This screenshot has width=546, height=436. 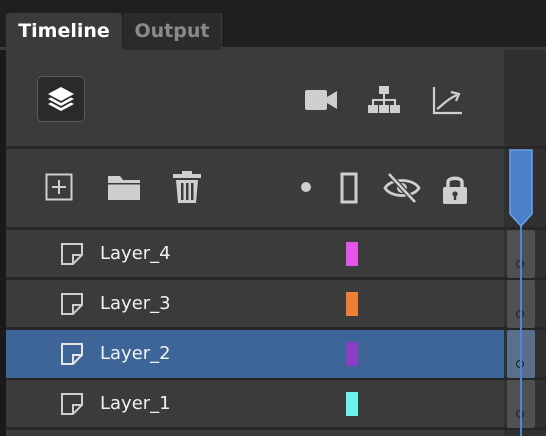 I want to click on trash-icon, so click(x=187, y=187).